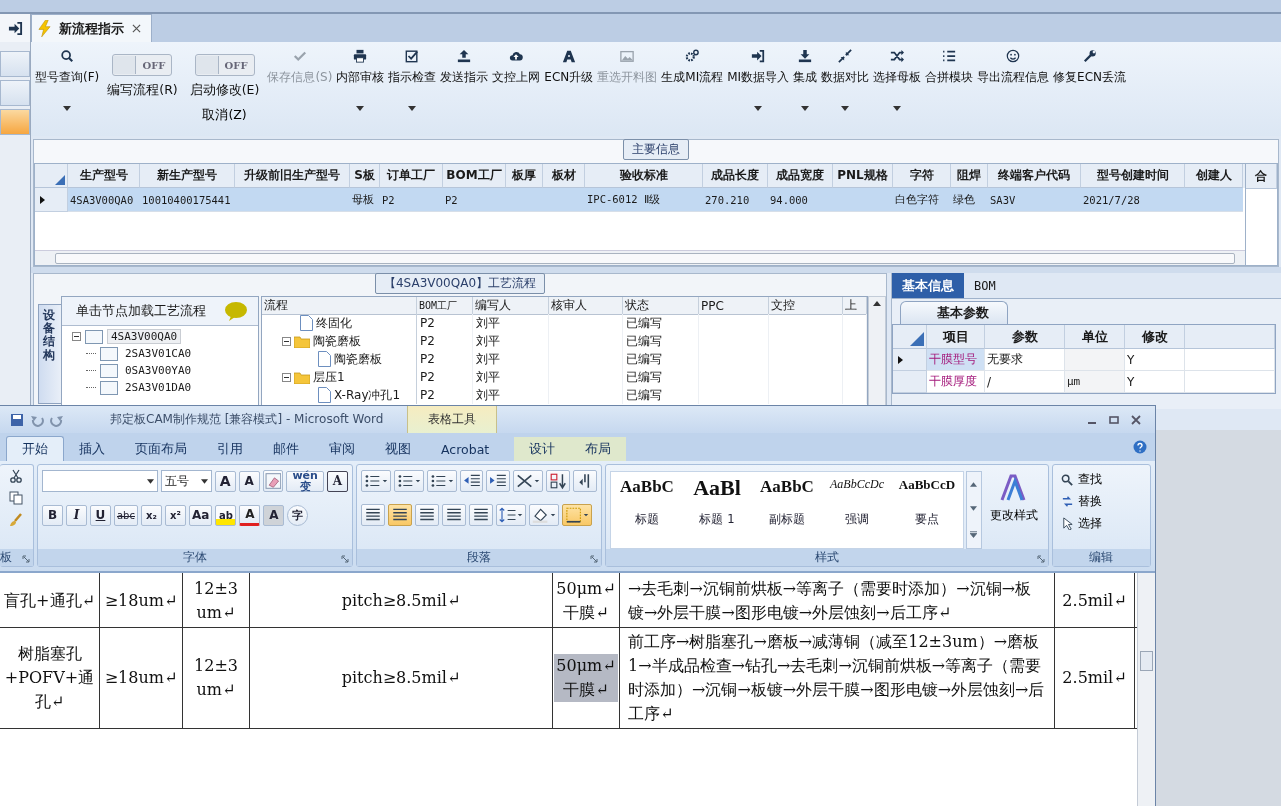  I want to click on caret-icon, so click(204, 481).